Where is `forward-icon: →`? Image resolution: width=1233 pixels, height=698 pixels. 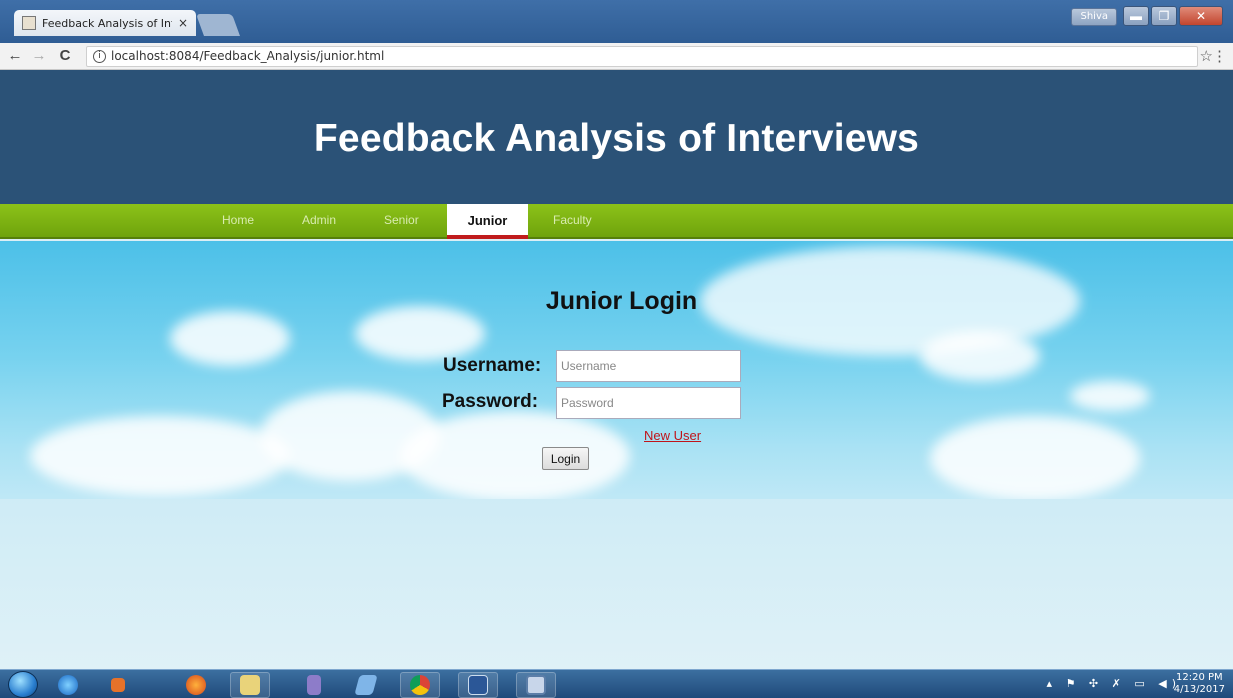
forward-icon: → is located at coordinates (39, 55).